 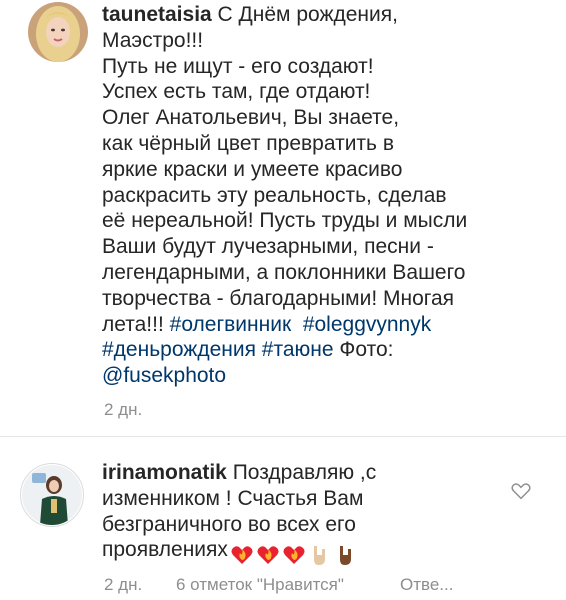 I want to click on photo-label: Фото:, so click(x=363, y=350).